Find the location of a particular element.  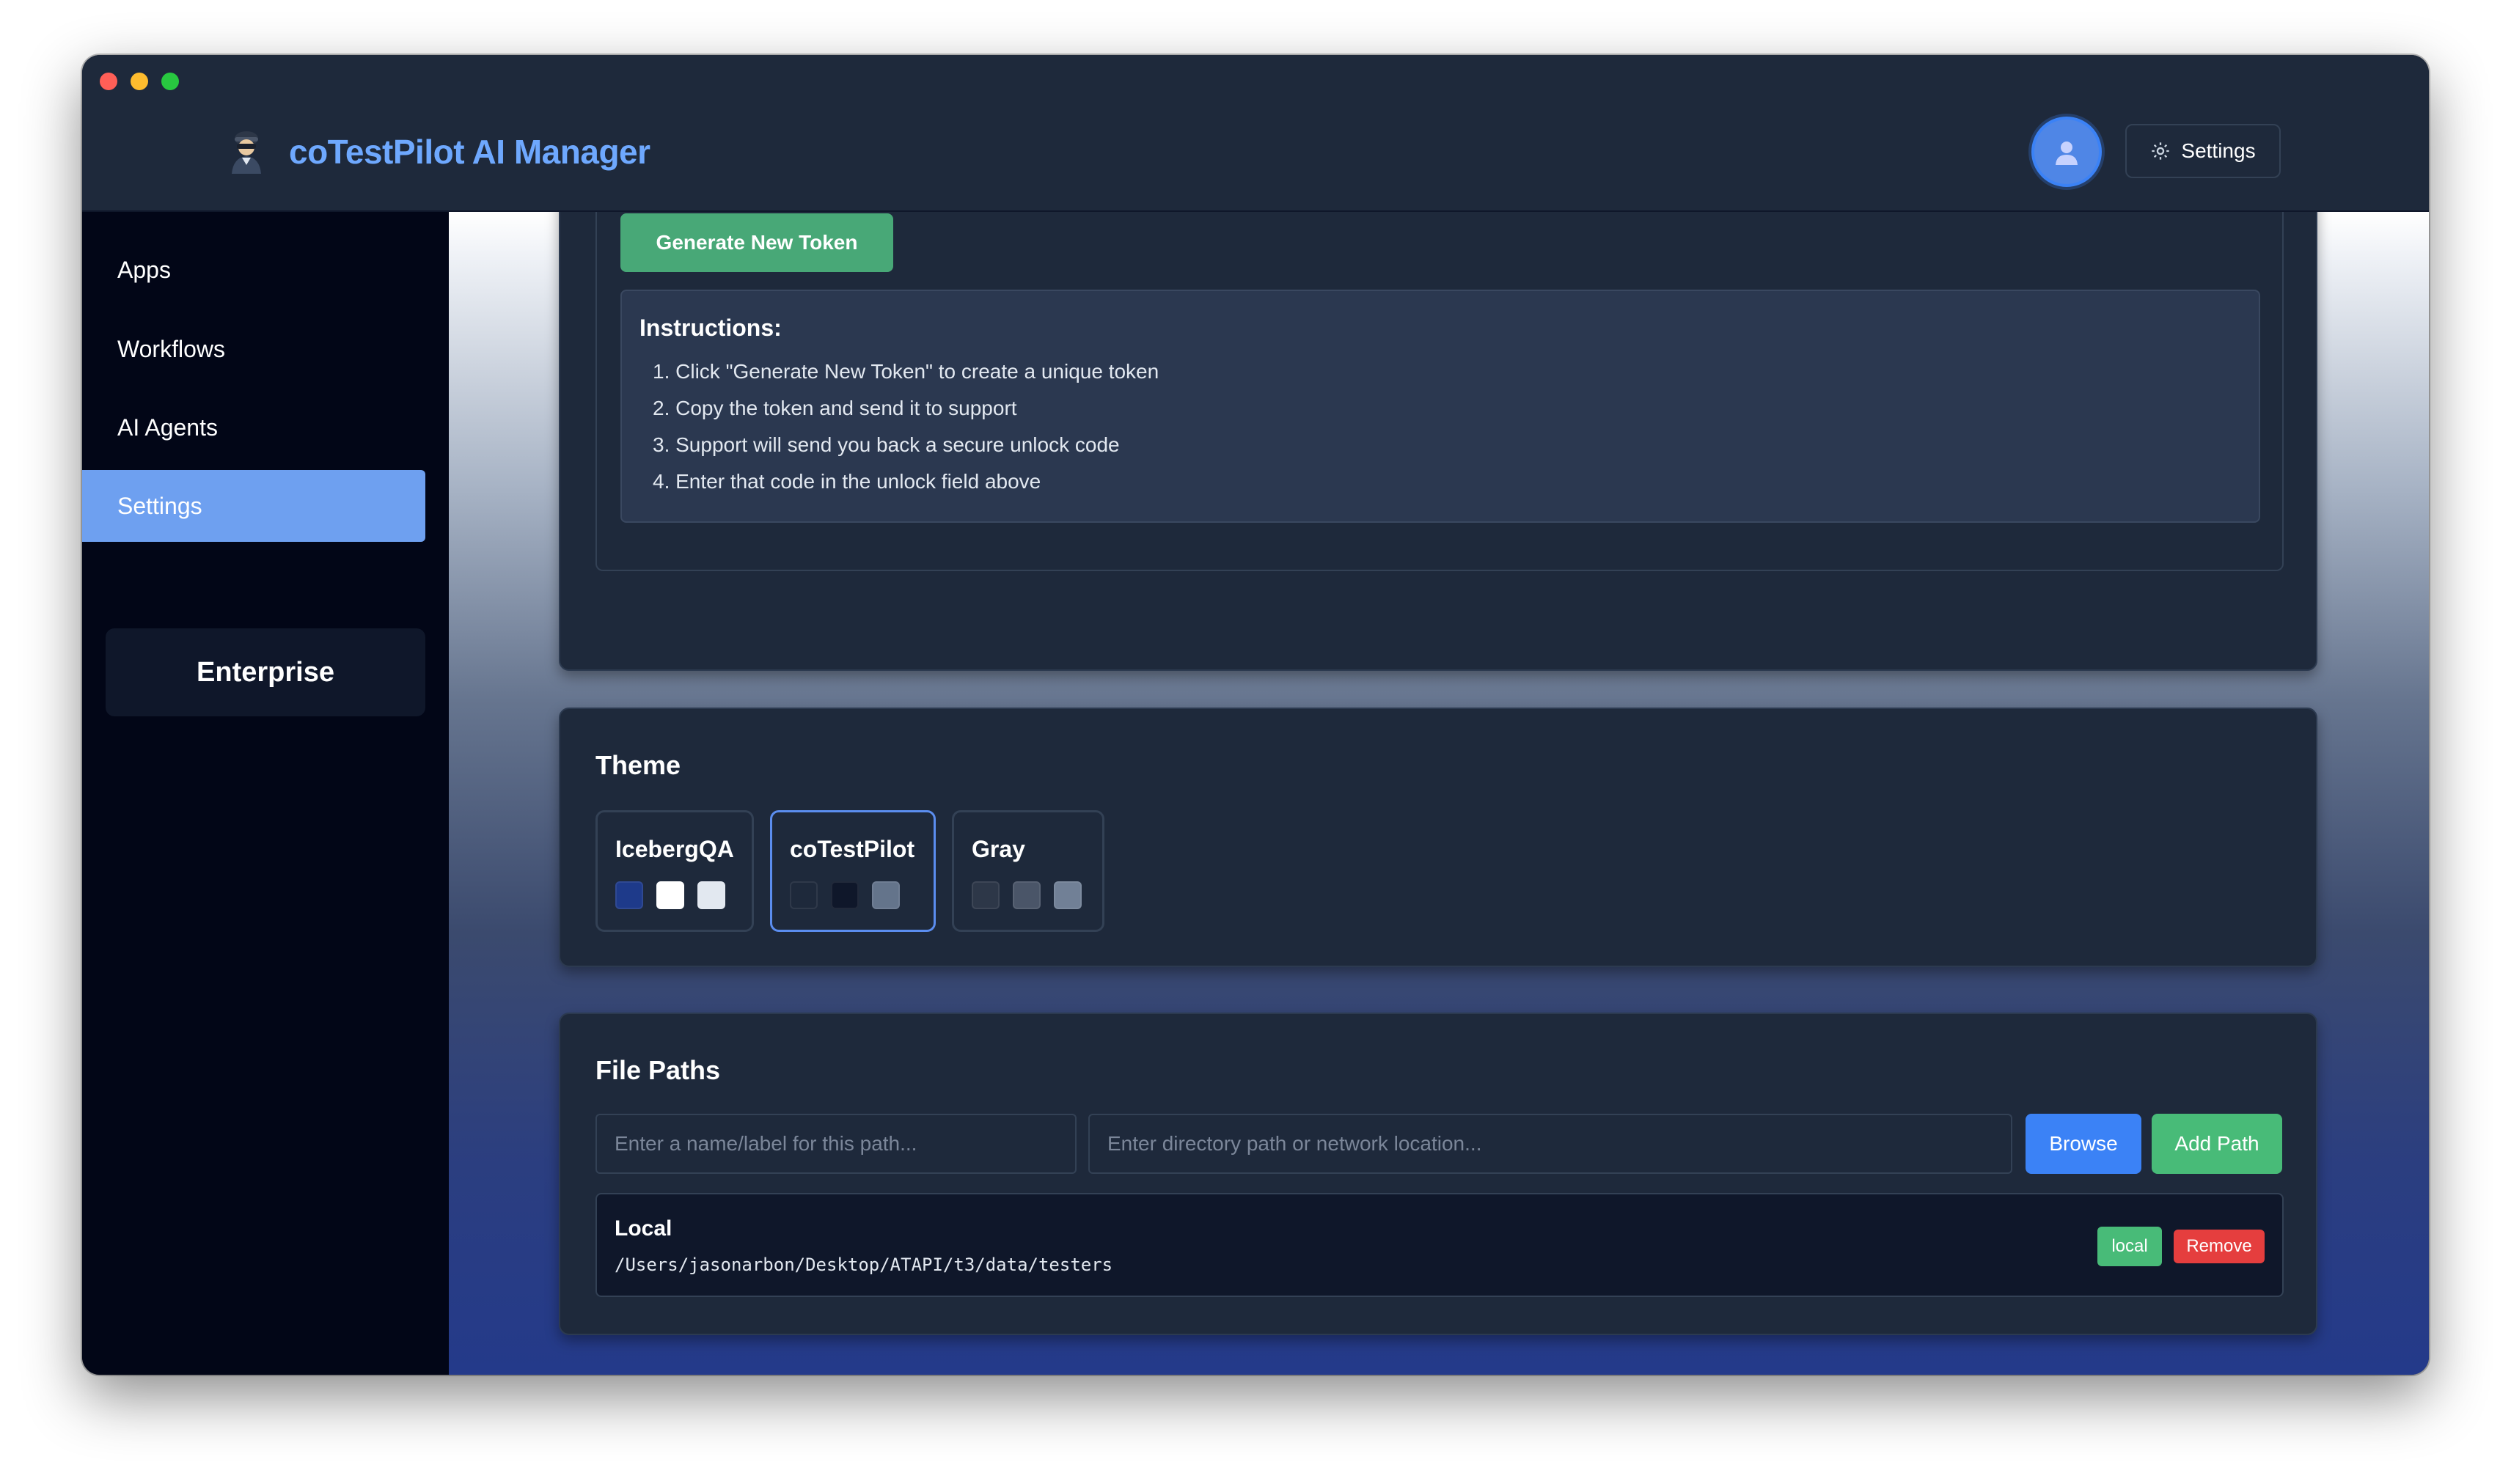

header-settings-button: Settings is located at coordinates (2203, 151).